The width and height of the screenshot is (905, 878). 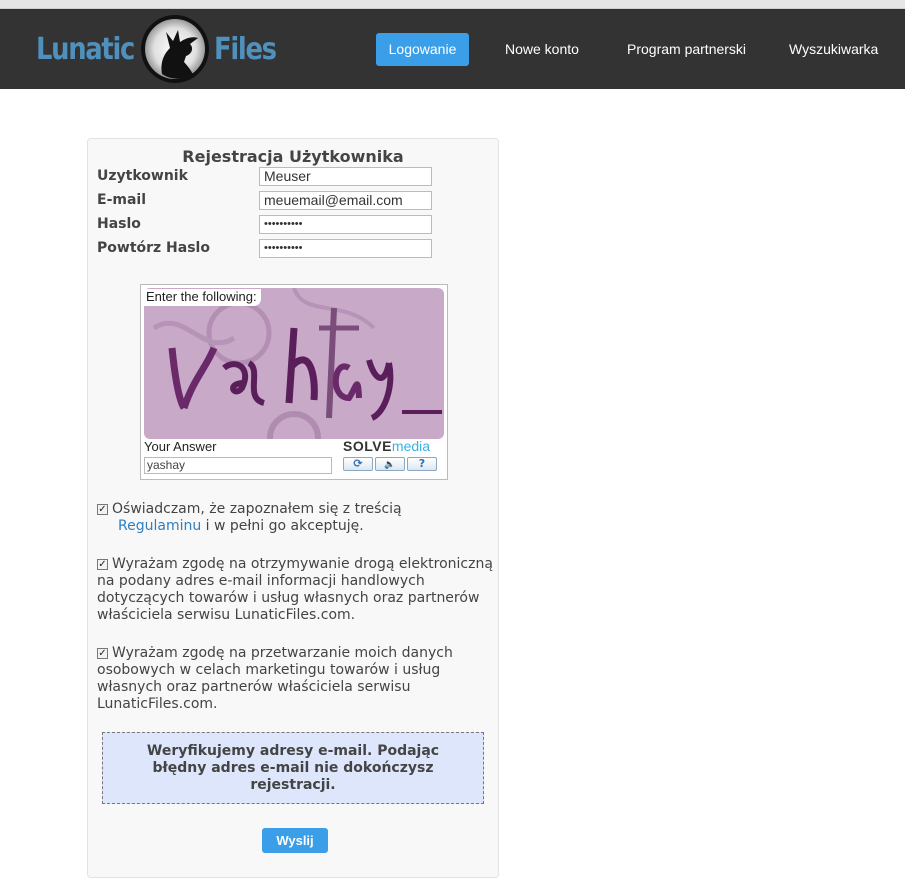 What do you see at coordinates (422, 49) in the screenshot?
I see `nav-login-button: Logowanie` at bounding box center [422, 49].